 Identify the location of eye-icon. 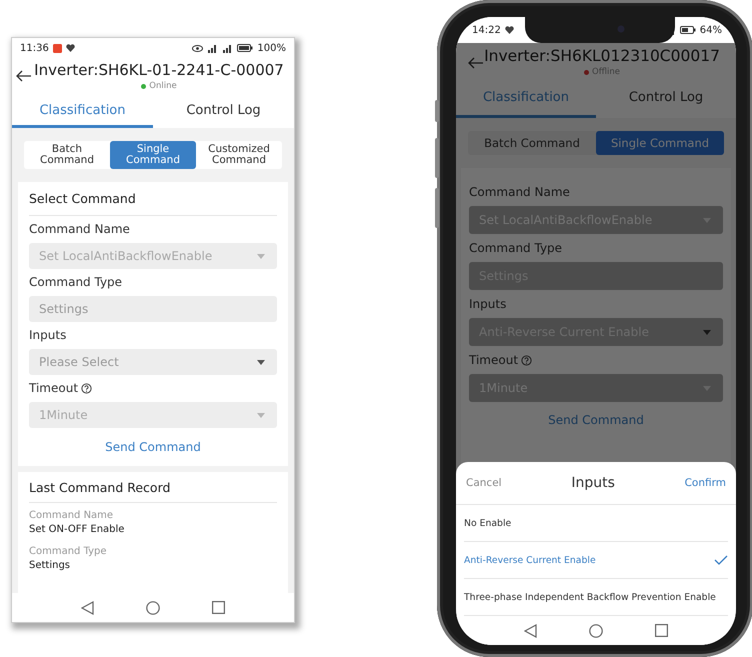
(198, 48).